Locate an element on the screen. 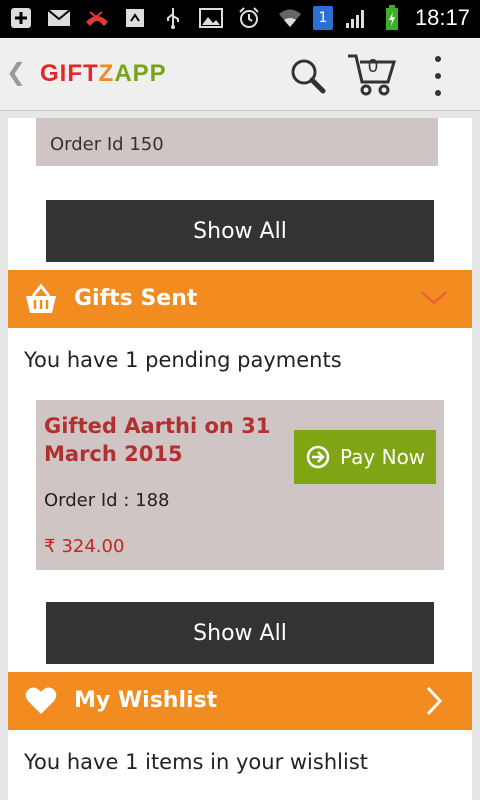 The image size is (480, 800). alarm-icon is located at coordinates (249, 18).